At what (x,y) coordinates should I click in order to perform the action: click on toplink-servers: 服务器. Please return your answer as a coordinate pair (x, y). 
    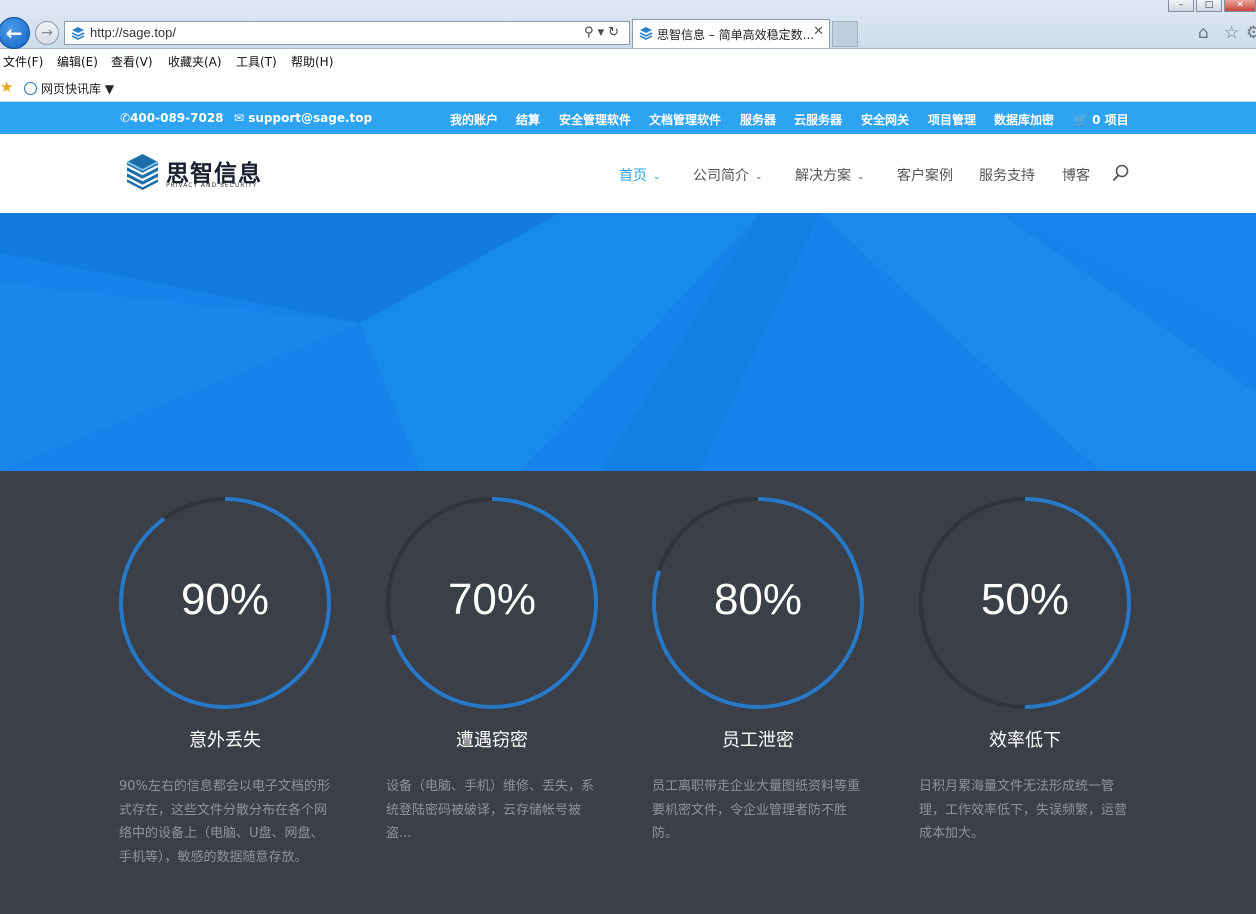
    Looking at the image, I should click on (758, 119).